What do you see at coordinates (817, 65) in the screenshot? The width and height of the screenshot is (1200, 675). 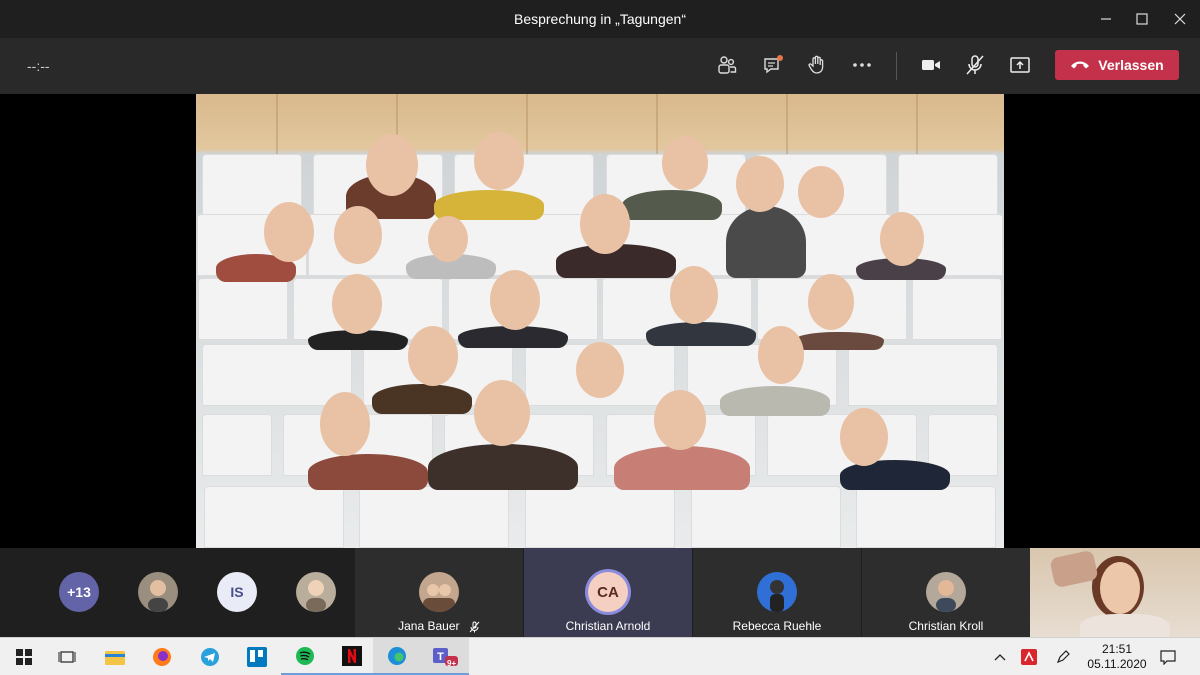 I see `raise-hand-button` at bounding box center [817, 65].